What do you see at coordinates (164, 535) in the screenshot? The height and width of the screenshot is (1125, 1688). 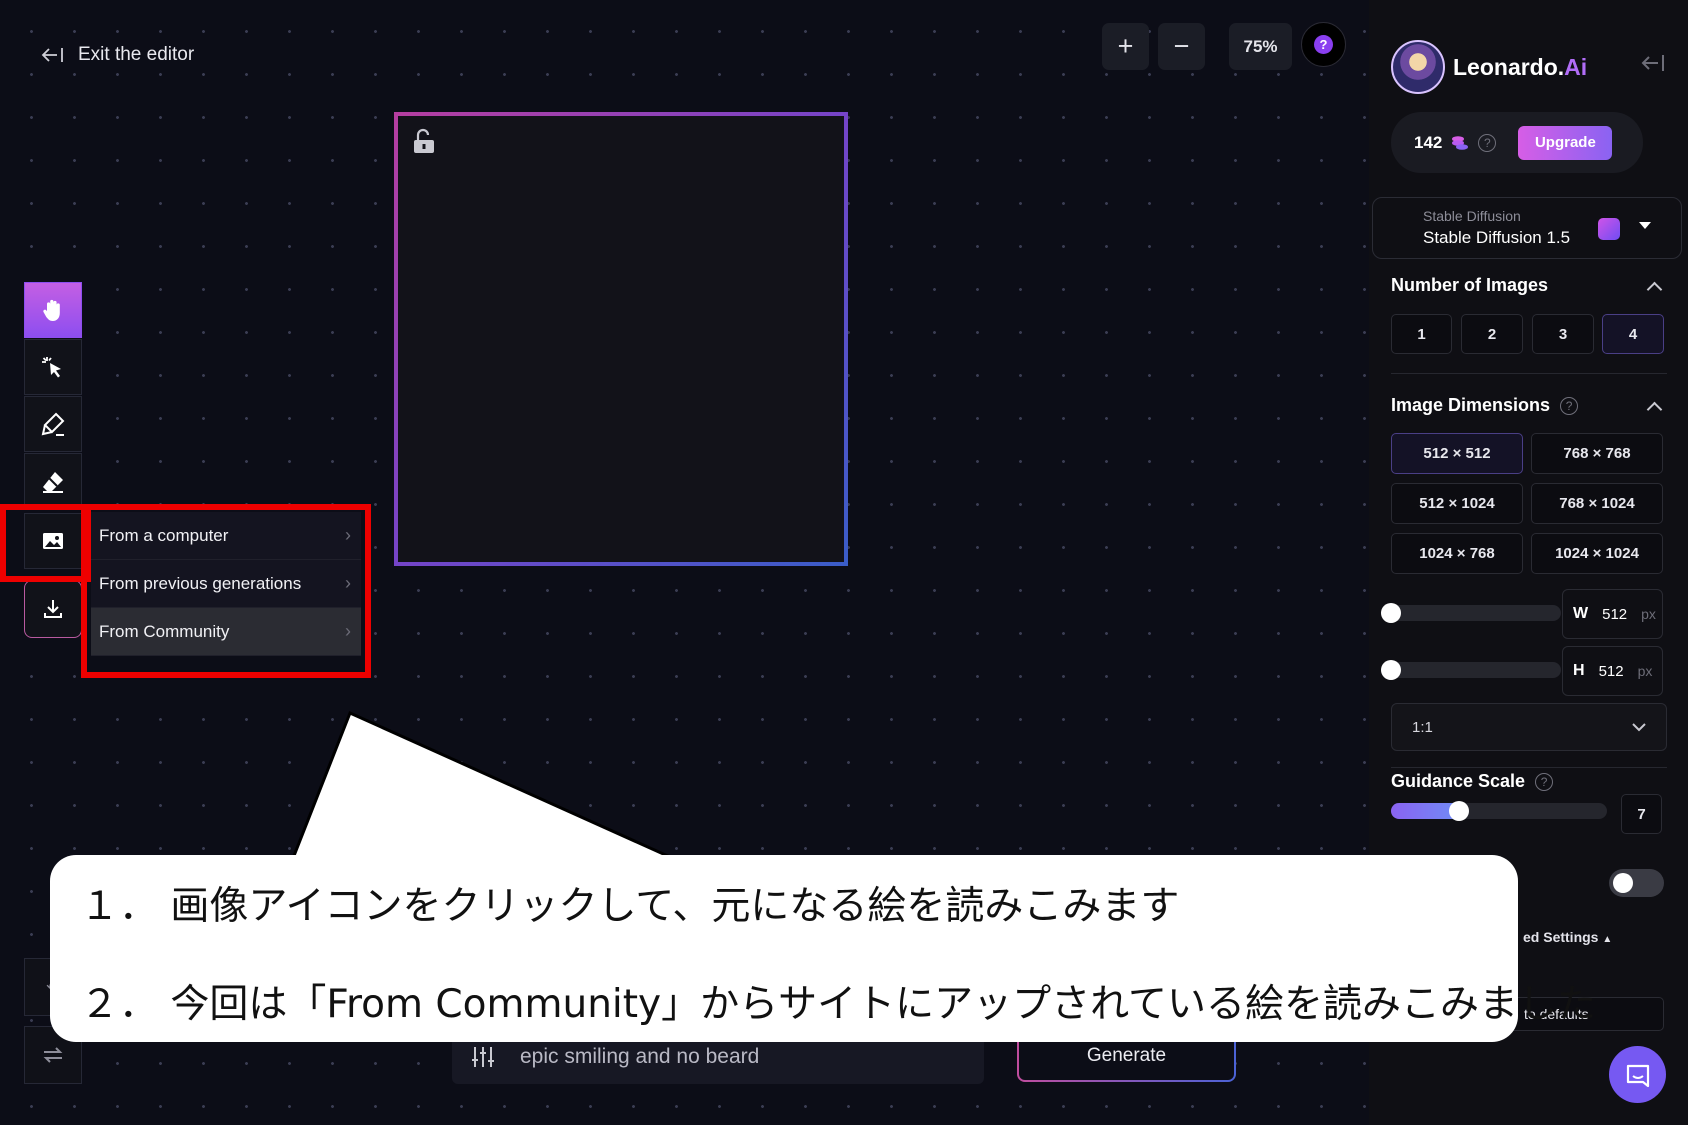 I see `menu-item-label: From a computer` at bounding box center [164, 535].